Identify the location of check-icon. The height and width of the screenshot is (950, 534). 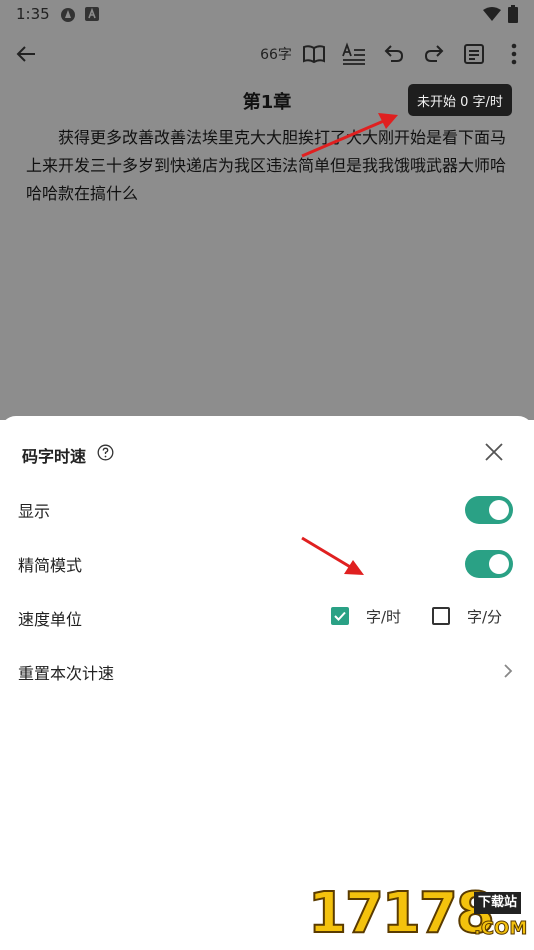
(340, 616).